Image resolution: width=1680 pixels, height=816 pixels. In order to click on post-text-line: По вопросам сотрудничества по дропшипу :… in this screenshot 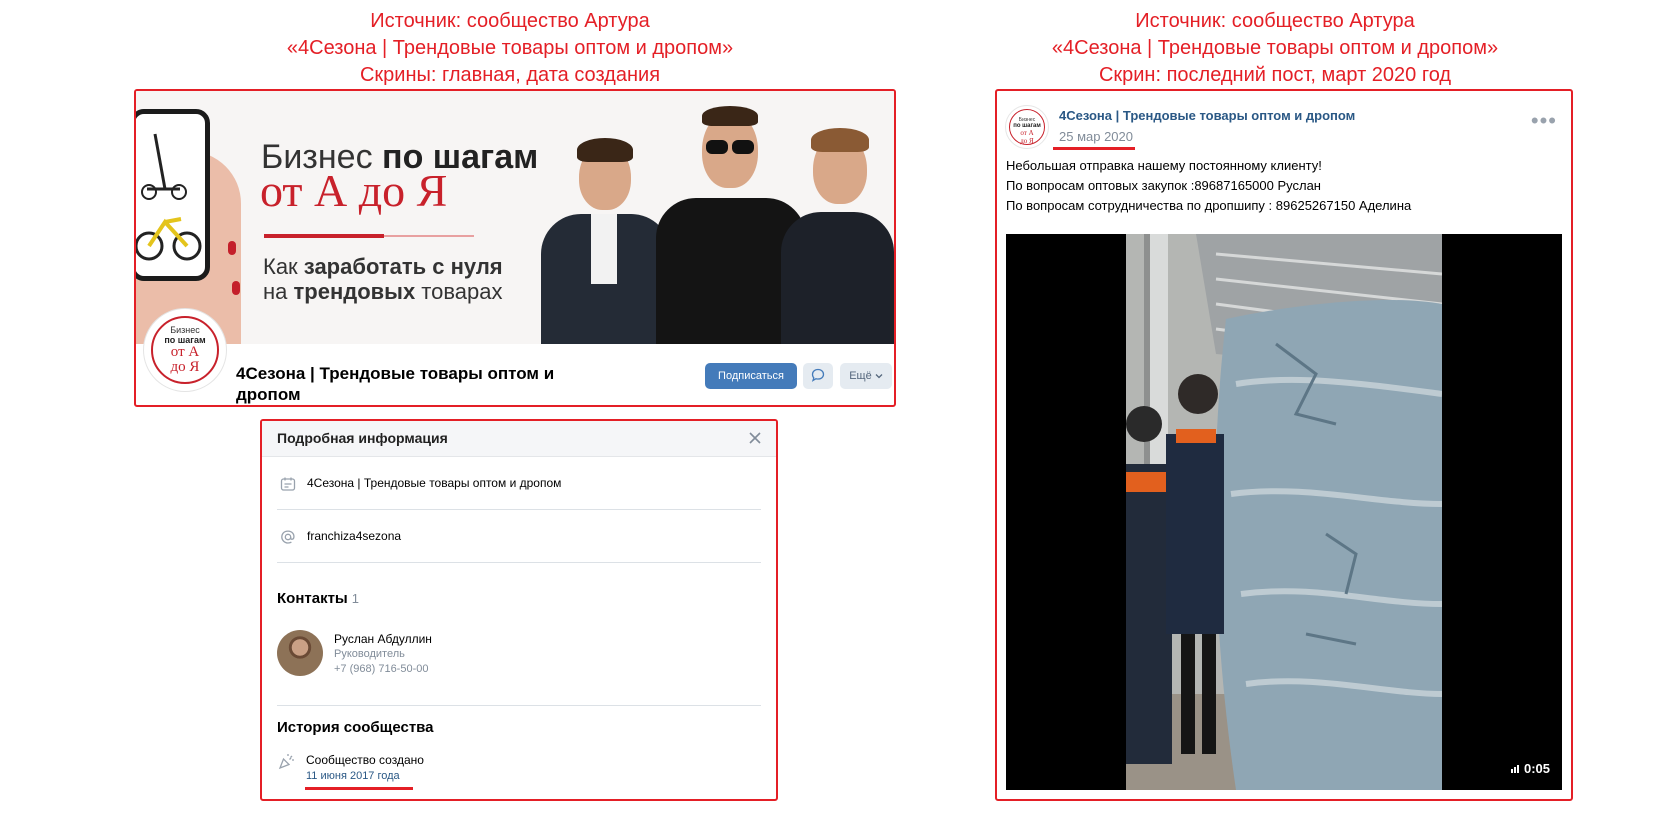, I will do `click(1209, 205)`.